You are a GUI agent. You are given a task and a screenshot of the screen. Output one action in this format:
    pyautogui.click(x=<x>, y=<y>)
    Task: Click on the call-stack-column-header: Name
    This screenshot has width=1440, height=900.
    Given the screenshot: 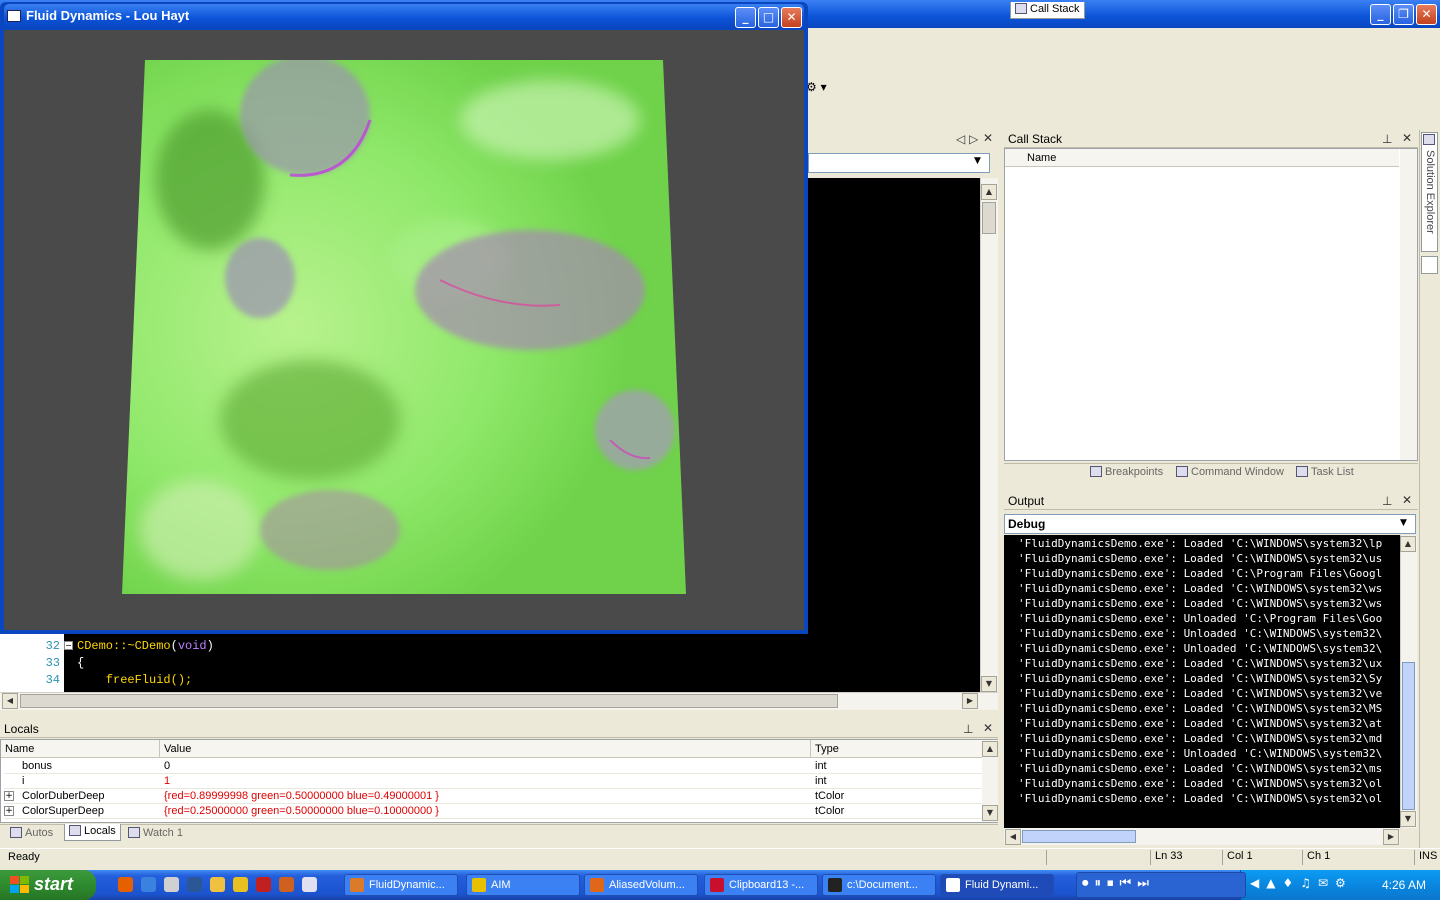 What is the action you would take?
    pyautogui.click(x=1202, y=158)
    